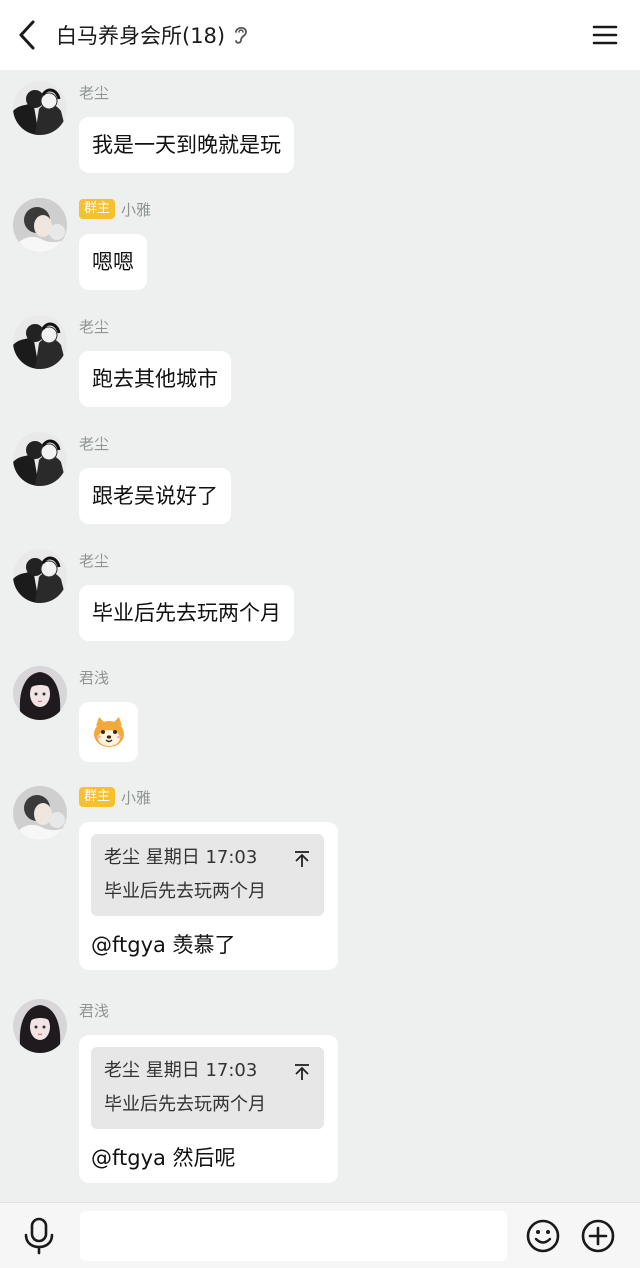  I want to click on sticker-bubble, so click(108, 732).